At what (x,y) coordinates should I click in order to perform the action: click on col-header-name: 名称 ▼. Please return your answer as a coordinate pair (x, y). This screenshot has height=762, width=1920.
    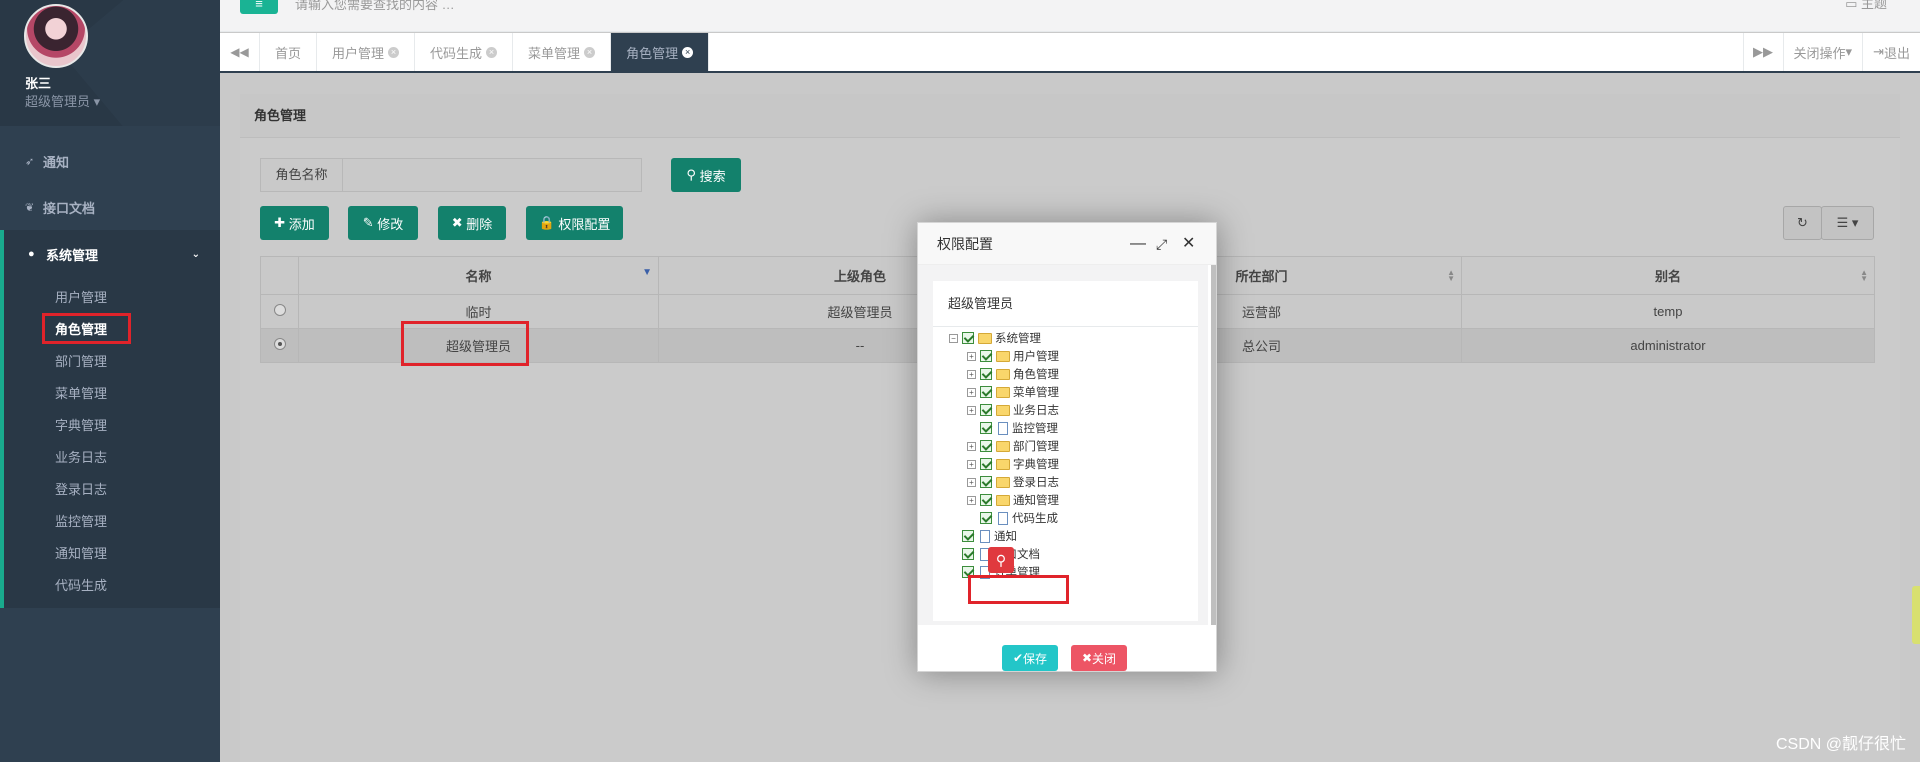
    Looking at the image, I should click on (478, 275).